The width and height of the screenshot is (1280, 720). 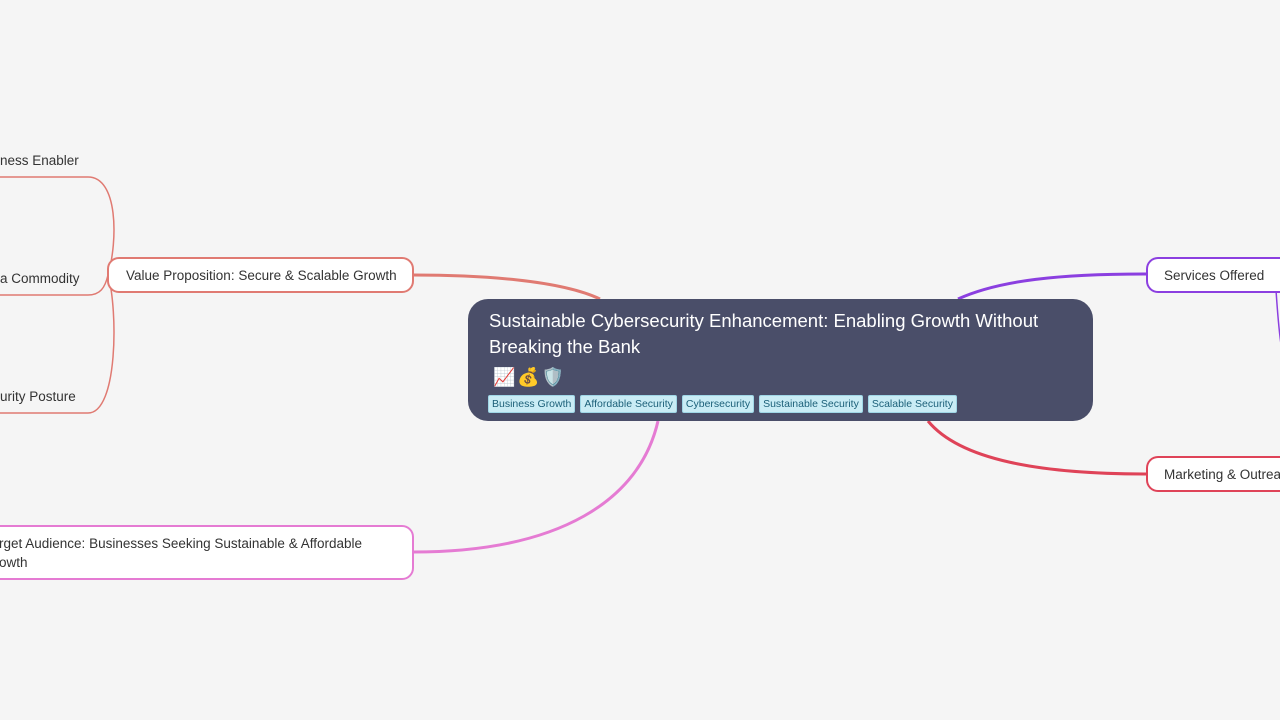 I want to click on topic-services-offered-label: Services Offered, so click(x=1214, y=275).